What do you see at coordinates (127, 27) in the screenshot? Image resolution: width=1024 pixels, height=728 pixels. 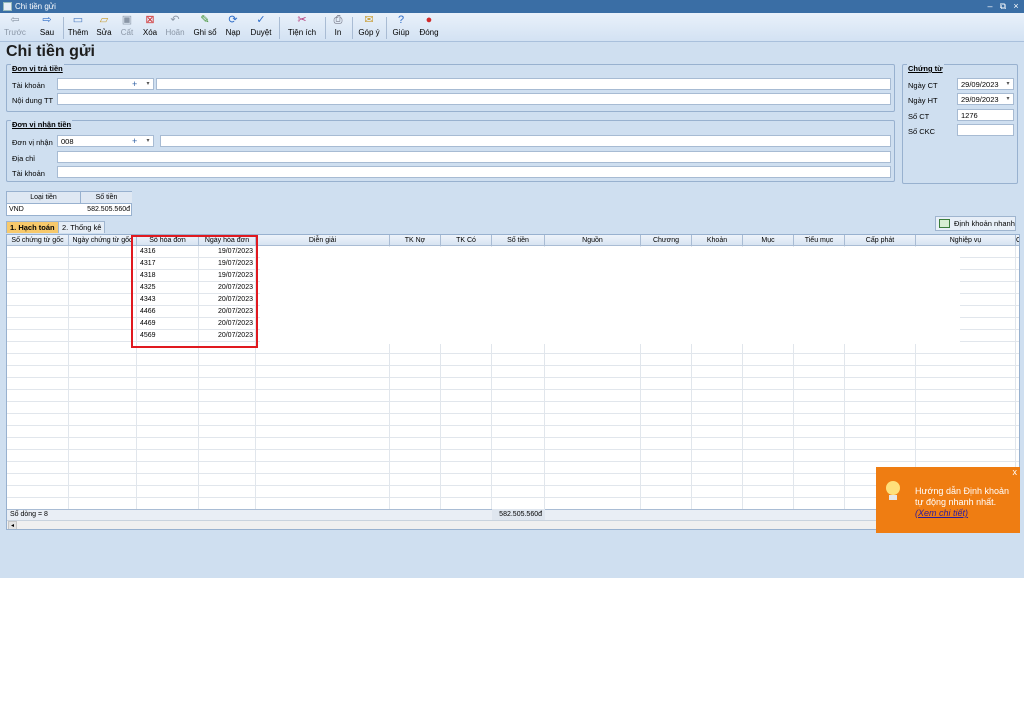 I see `save-button: ▣ Cất` at bounding box center [127, 27].